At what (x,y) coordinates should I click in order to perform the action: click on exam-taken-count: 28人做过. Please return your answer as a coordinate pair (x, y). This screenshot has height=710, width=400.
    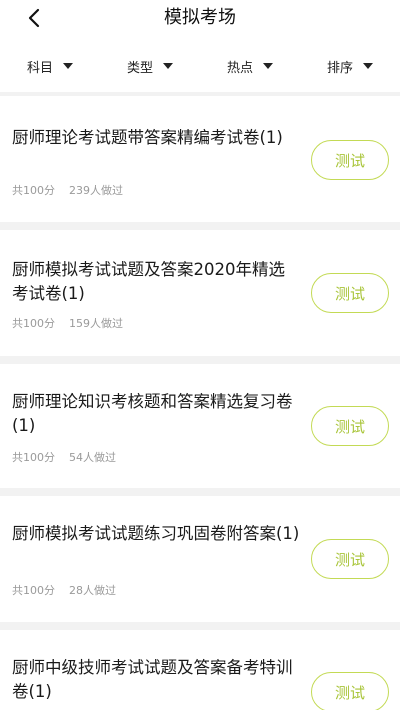
    Looking at the image, I should click on (92, 590).